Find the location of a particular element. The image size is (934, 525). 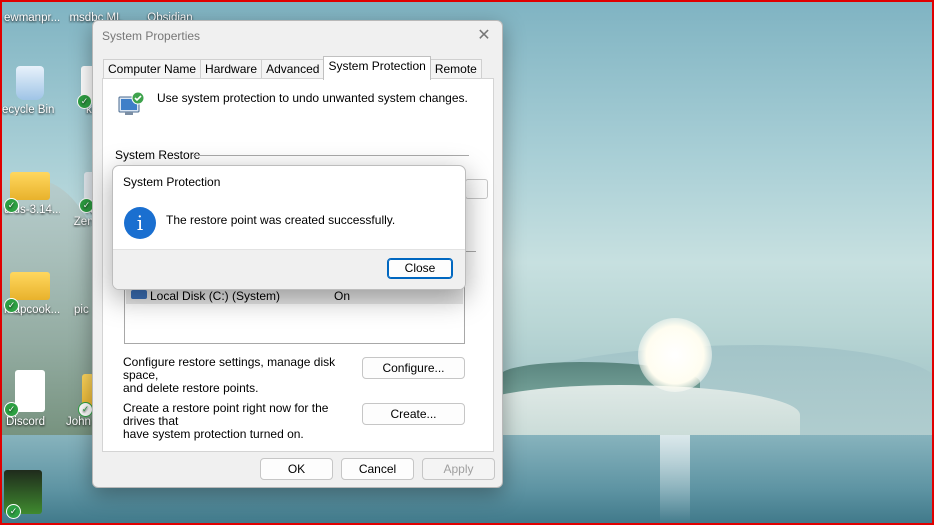

dialog-footer: Close is located at coordinates (289, 269).